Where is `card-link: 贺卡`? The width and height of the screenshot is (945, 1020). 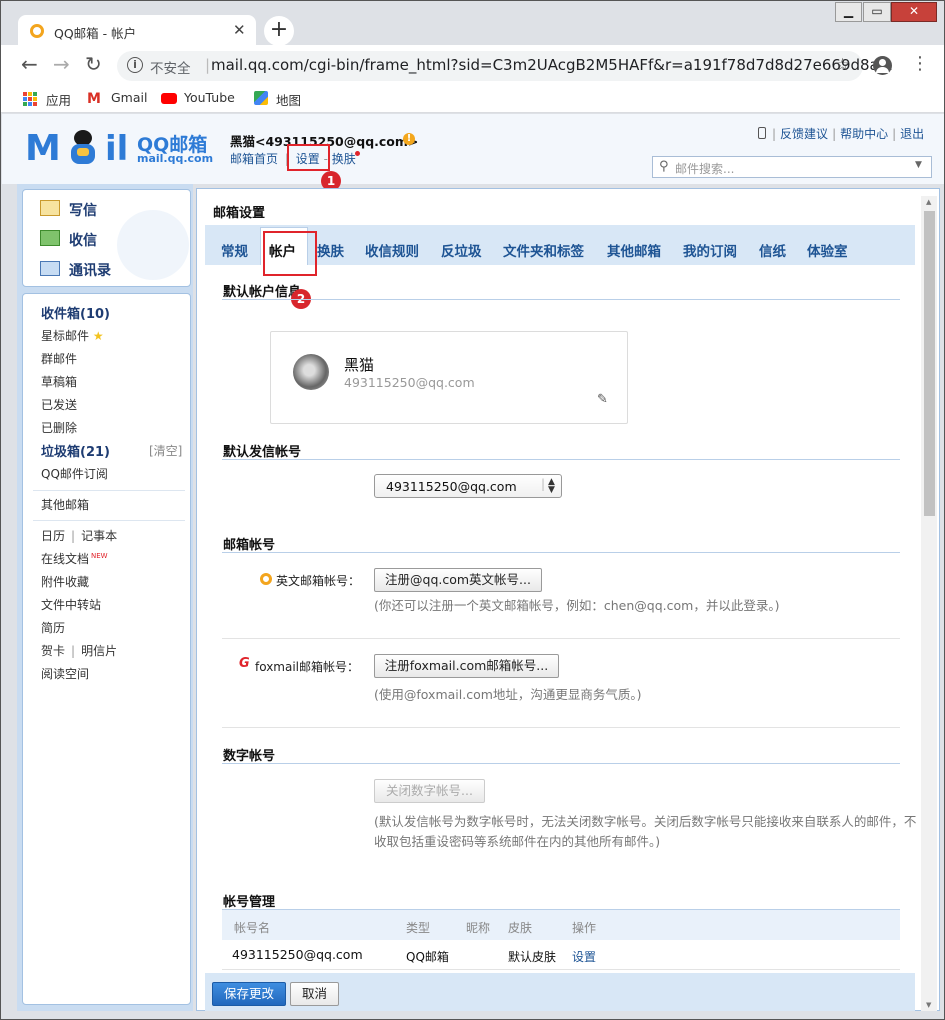
card-link: 贺卡 is located at coordinates (53, 651).